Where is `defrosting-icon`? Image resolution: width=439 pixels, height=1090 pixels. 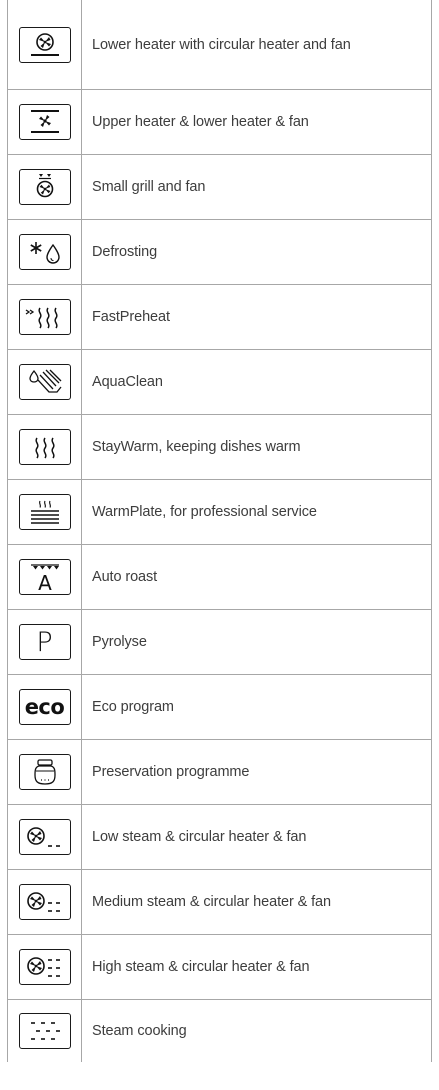 defrosting-icon is located at coordinates (44, 252).